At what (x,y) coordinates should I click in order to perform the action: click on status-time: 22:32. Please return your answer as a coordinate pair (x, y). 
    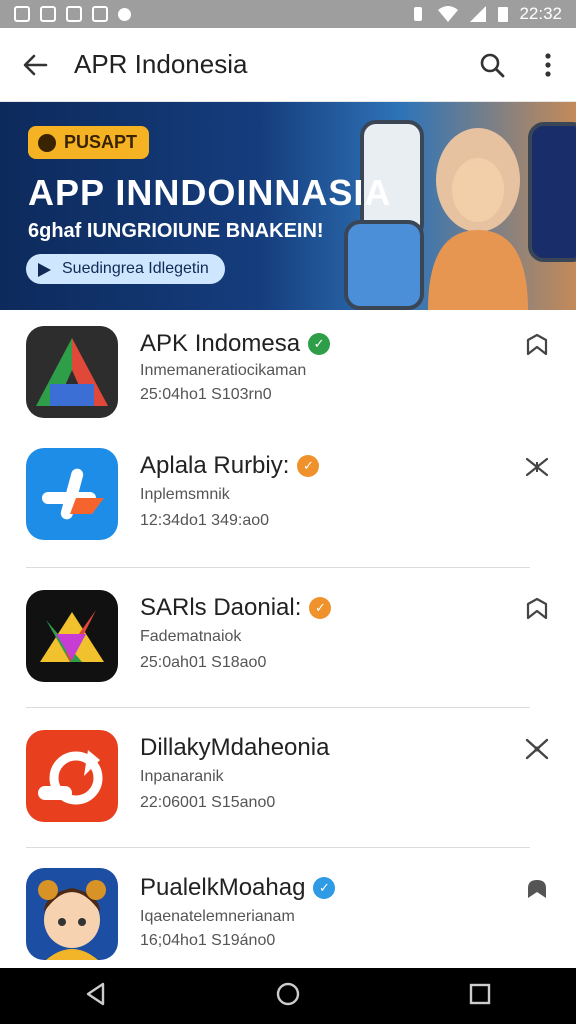
    Looking at the image, I should click on (540, 13).